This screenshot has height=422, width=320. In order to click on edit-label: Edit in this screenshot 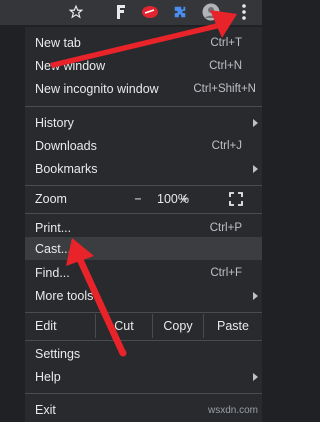, I will do `click(46, 326)`.